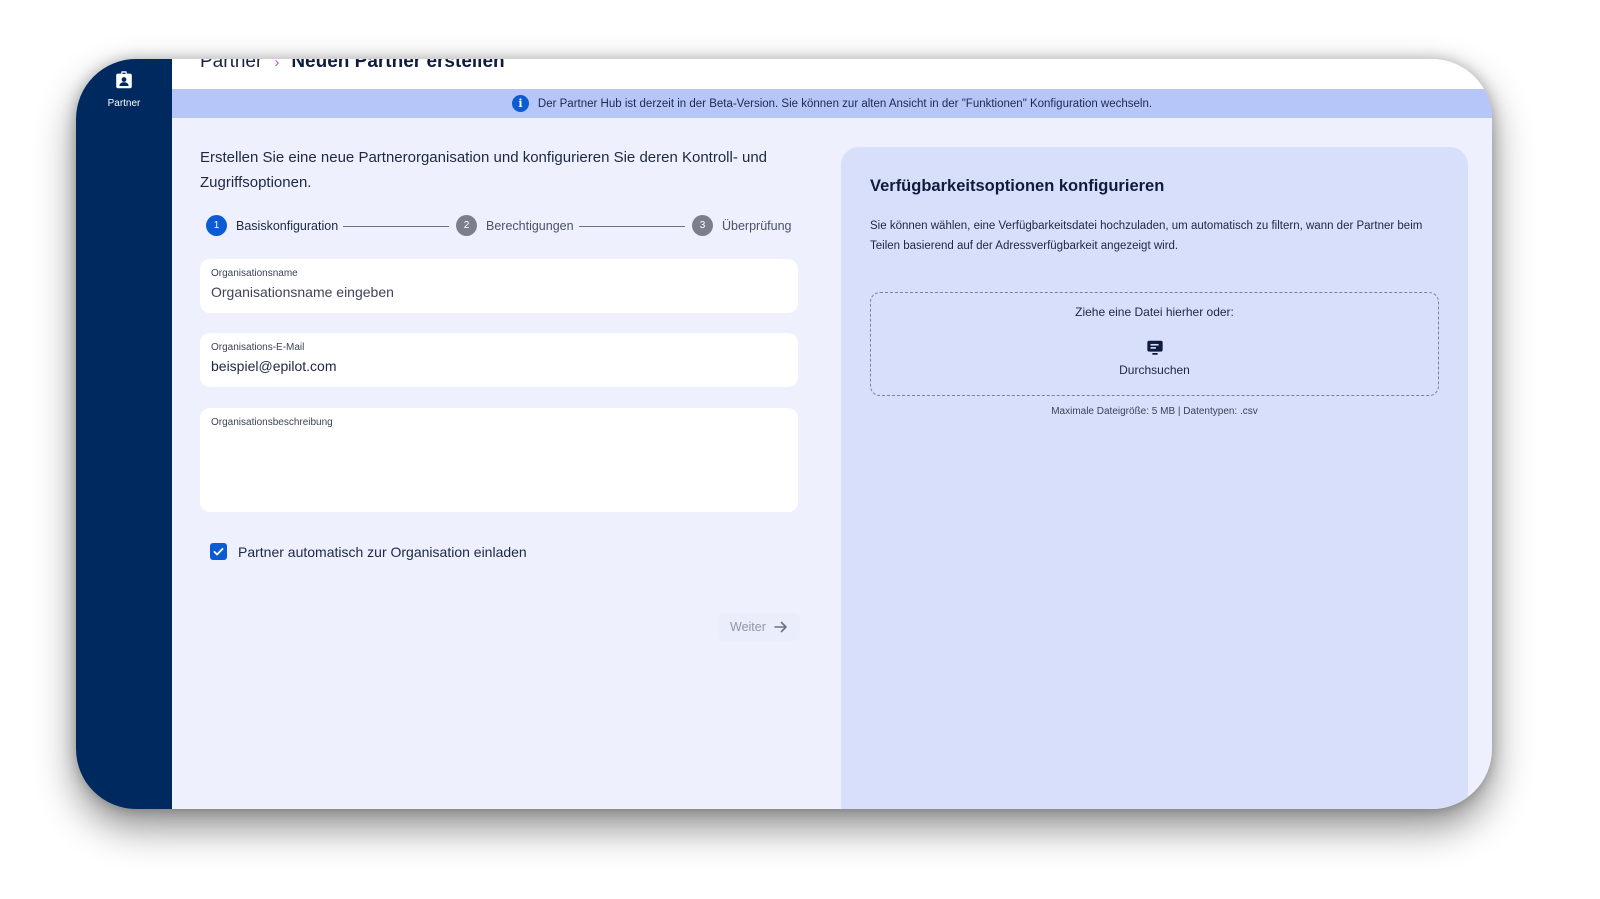 The image size is (1600, 899). I want to click on step-label: Berechtigungen, so click(530, 225).